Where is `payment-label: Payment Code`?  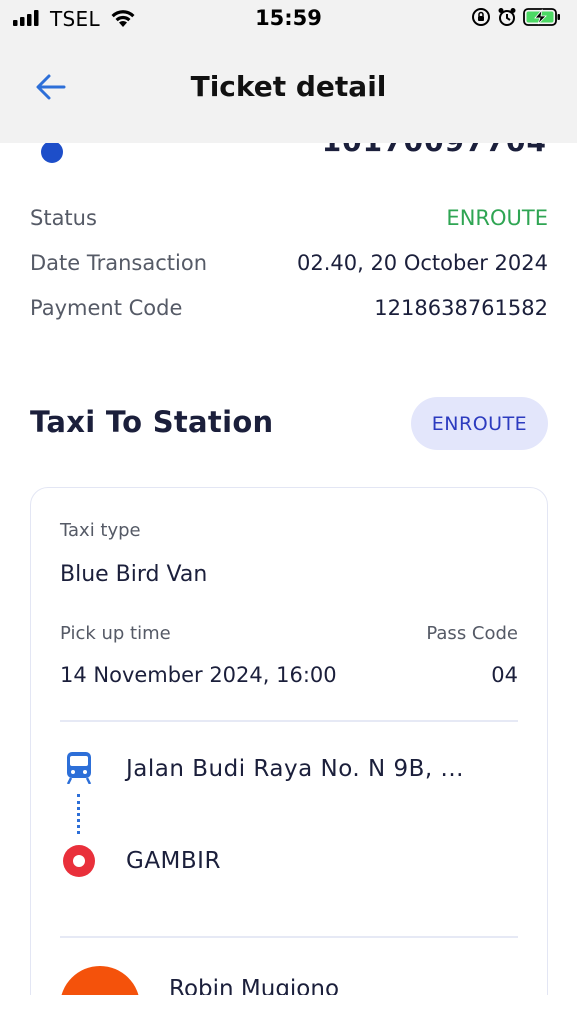 payment-label: Payment Code is located at coordinates (106, 308).